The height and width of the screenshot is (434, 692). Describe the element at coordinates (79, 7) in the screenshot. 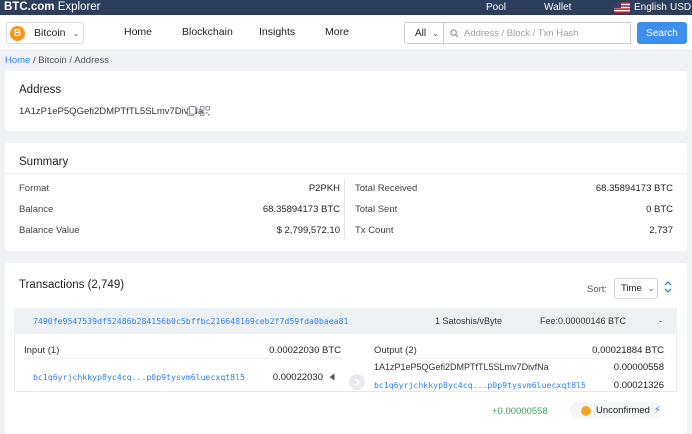

I see `brand-sub: Explorer` at that location.